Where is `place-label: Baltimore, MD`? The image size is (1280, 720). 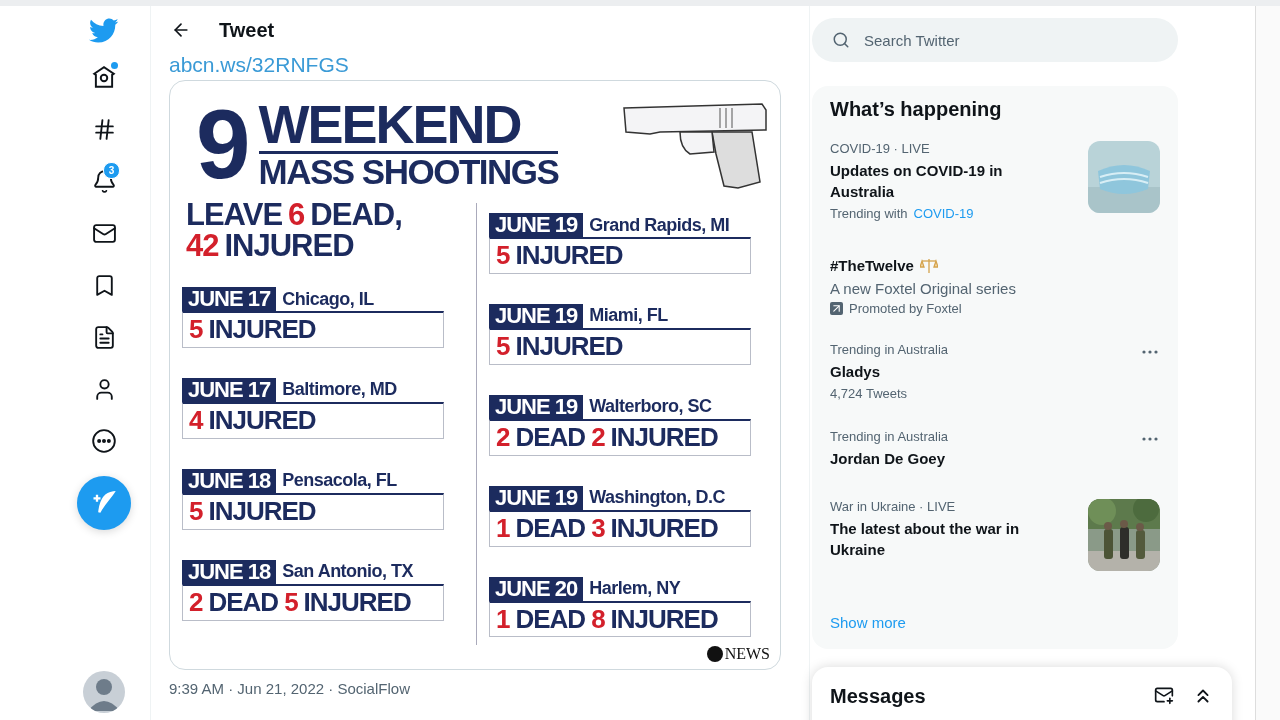 place-label: Baltimore, MD is located at coordinates (339, 390).